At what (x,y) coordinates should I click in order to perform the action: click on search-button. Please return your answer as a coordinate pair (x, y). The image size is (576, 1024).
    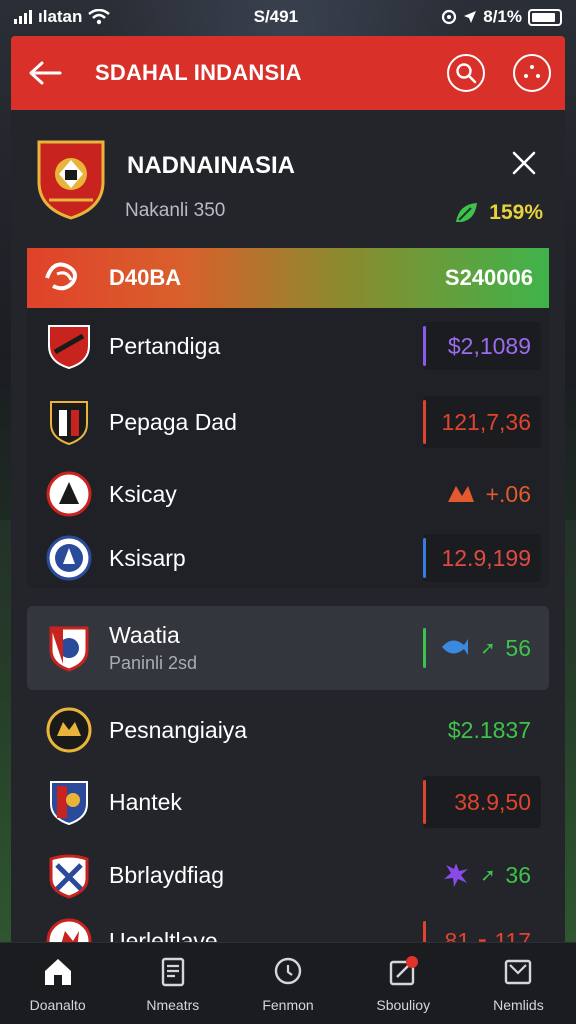
    Looking at the image, I should click on (466, 73).